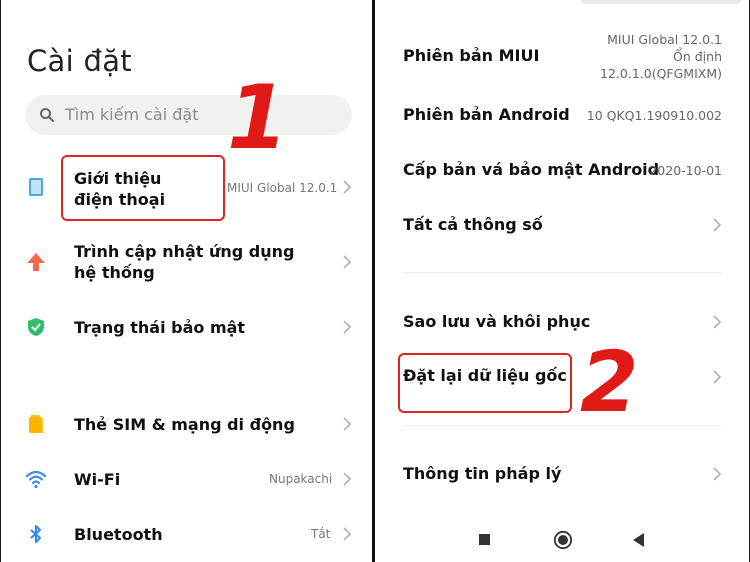  I want to click on info-row-label: Phiên bản MIUI, so click(471, 55).